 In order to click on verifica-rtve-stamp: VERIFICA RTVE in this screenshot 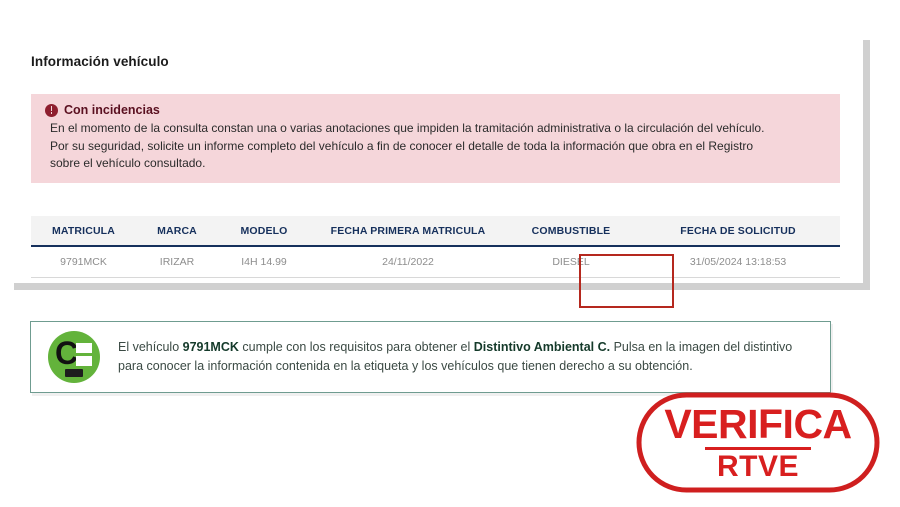, I will do `click(758, 442)`.